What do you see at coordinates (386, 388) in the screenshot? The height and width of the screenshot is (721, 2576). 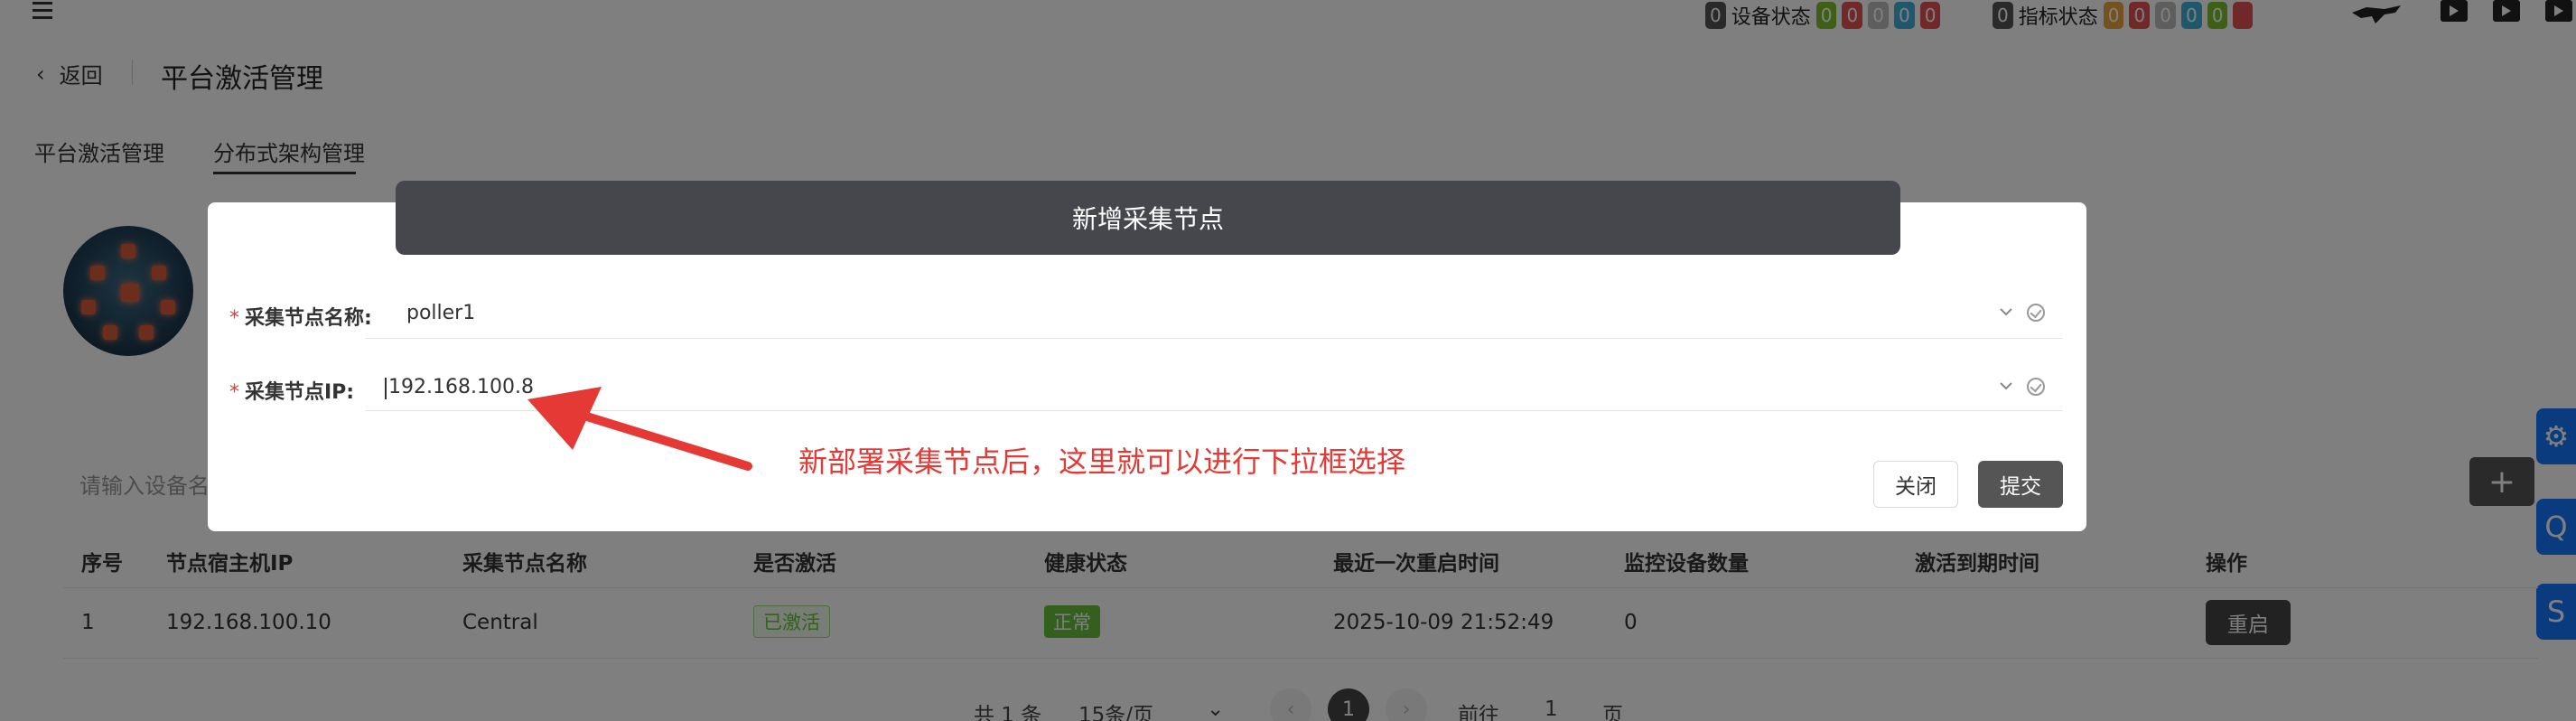 I see `text-caret` at bounding box center [386, 388].